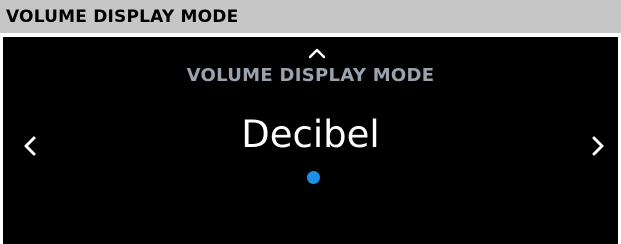  I want to click on page-indicator-dot, so click(313, 177).